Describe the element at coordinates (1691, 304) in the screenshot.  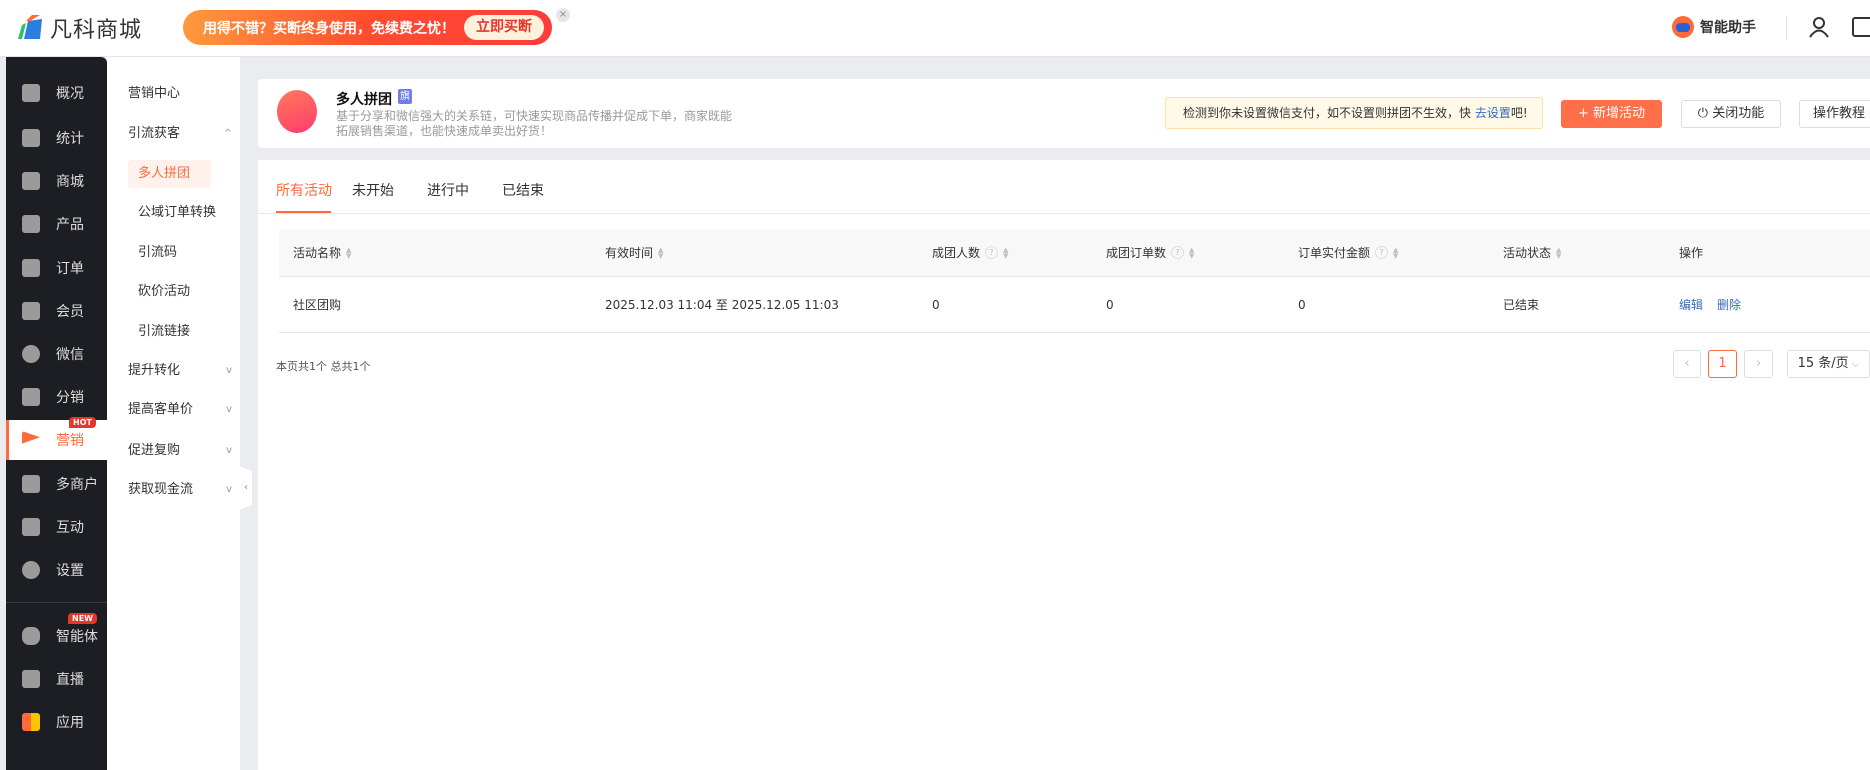
I see `edit-link: 编辑` at that location.